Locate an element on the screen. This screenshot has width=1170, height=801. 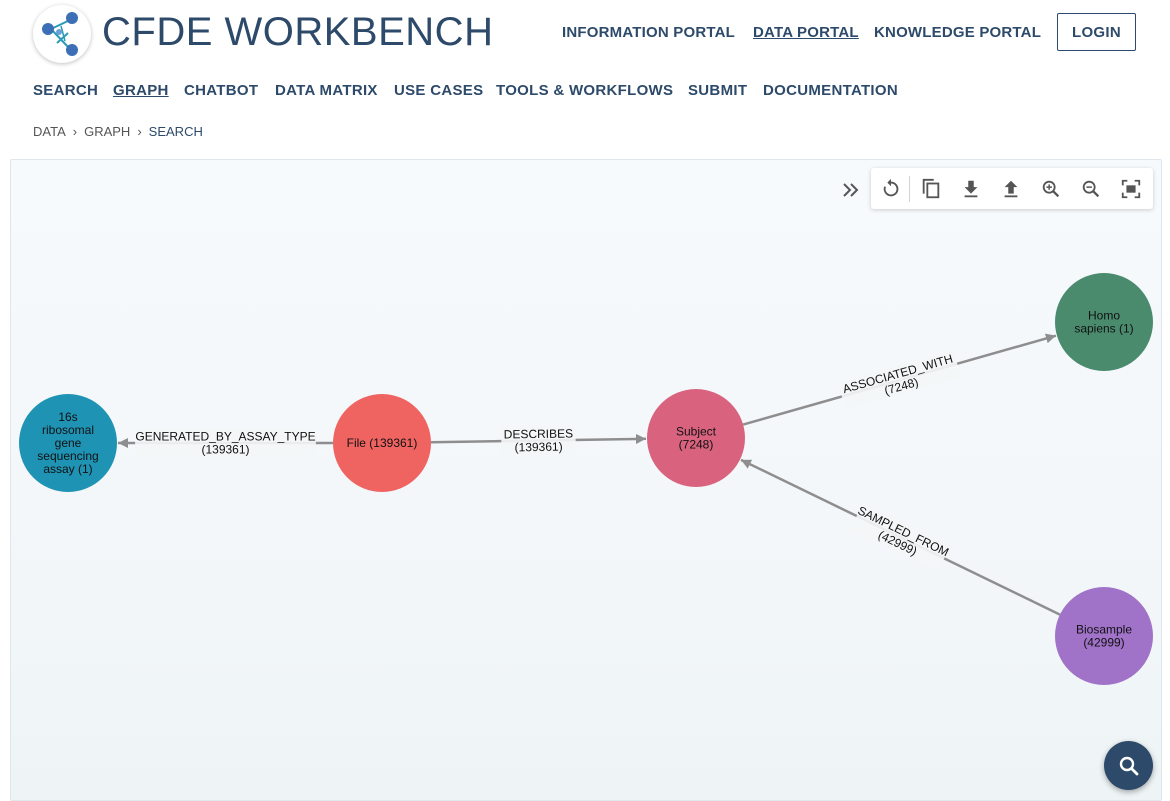
upload-icon is located at coordinates (1011, 189).